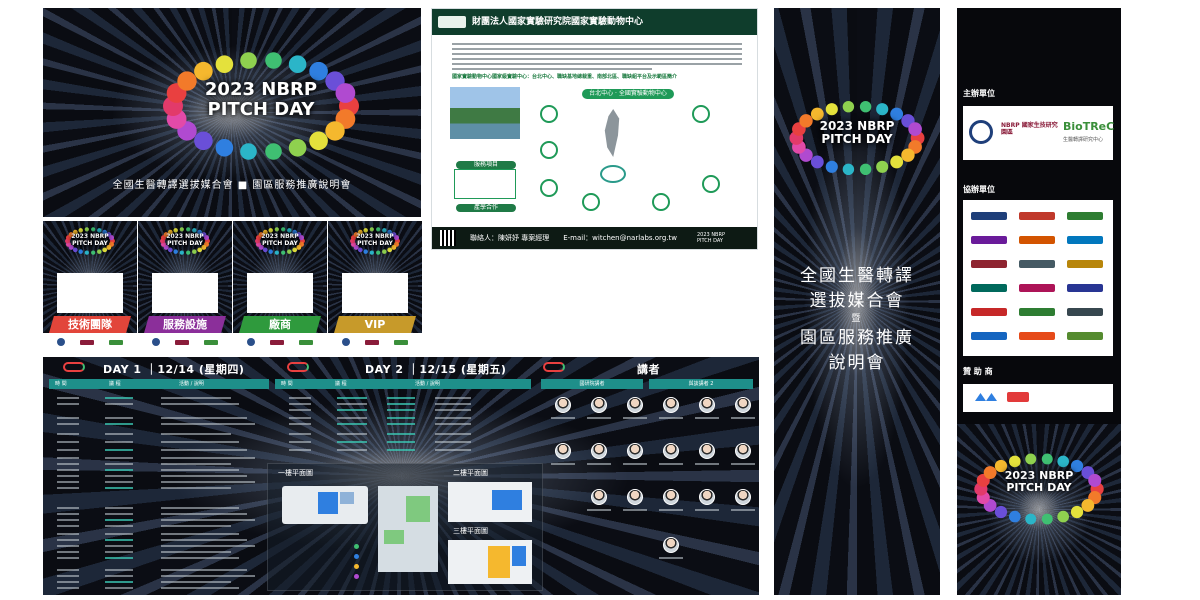 This screenshot has width=1200, height=600. I want to click on badge-role: 技術團隊, so click(90, 324).